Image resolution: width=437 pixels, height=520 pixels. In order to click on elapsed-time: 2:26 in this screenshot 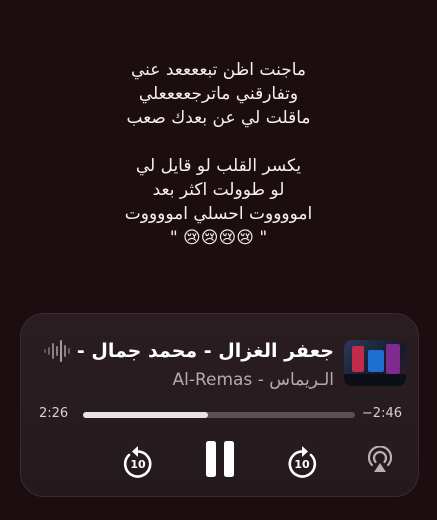, I will do `click(54, 413)`.